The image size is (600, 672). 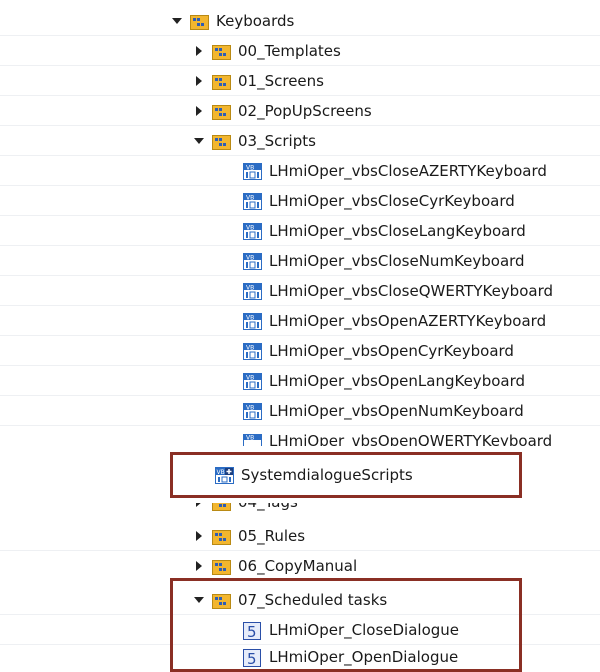 What do you see at coordinates (305, 111) in the screenshot?
I see `tree-node-label: 02_PopUpScreens` at bounding box center [305, 111].